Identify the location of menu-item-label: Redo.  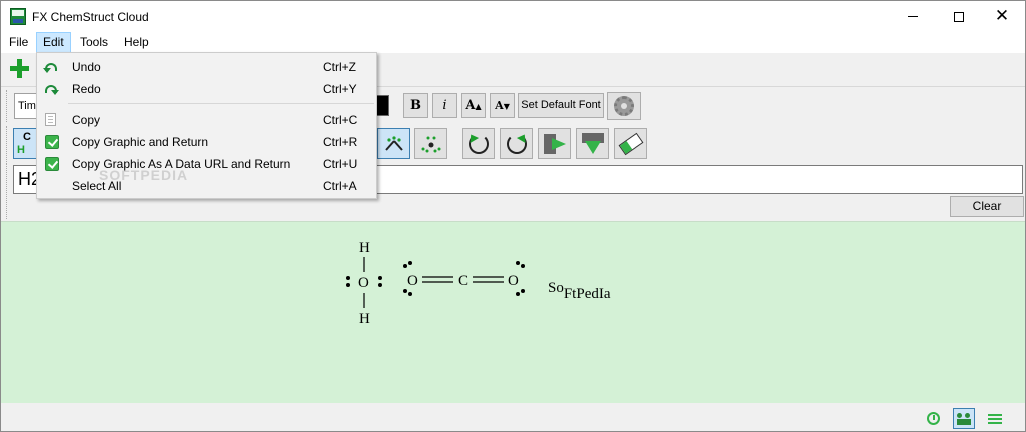
(86, 89).